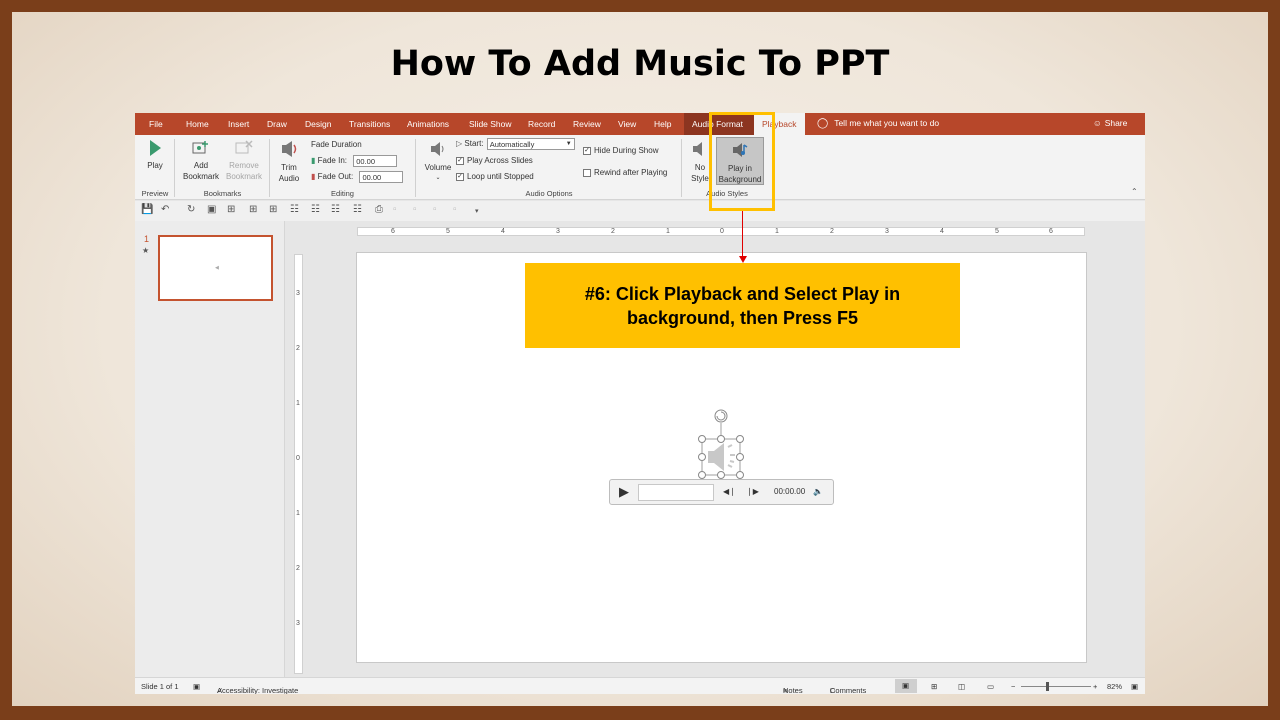 Image resolution: width=1280 pixels, height=720 pixels. Describe the element at coordinates (156, 124) in the screenshot. I see `tab-file: File` at that location.